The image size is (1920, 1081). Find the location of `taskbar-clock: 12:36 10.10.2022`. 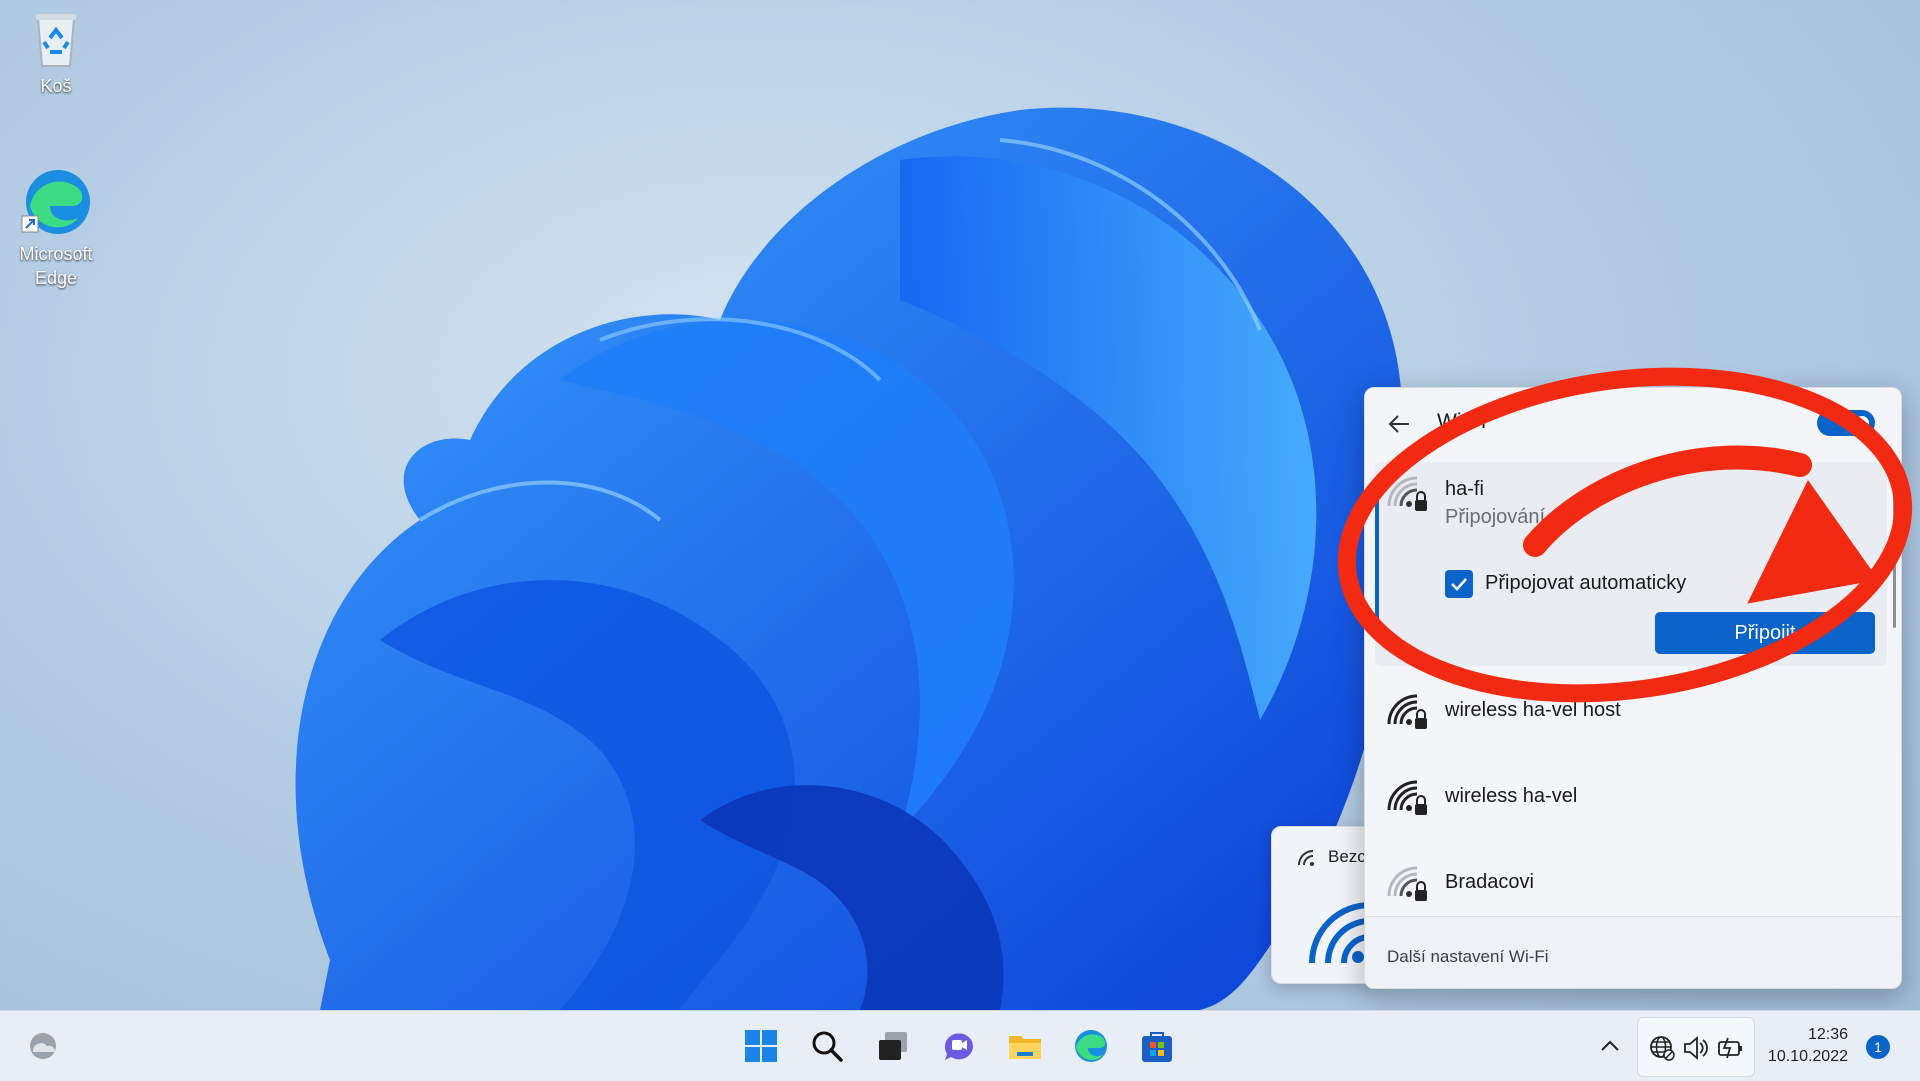

taskbar-clock: 12:36 10.10.2022 is located at coordinates (1804, 1046).